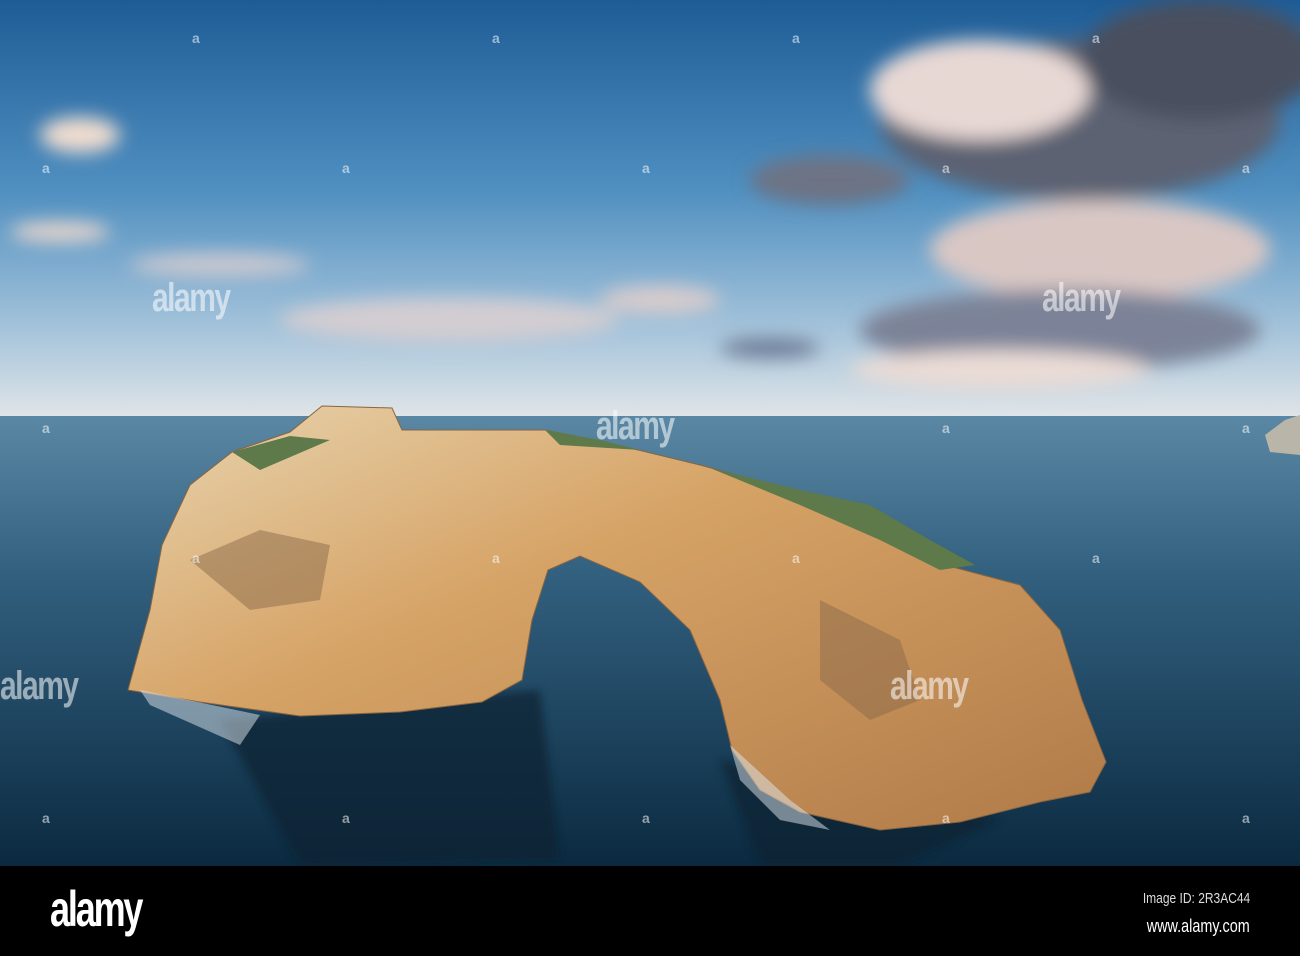 Image resolution: width=1300 pixels, height=956 pixels. Describe the element at coordinates (96, 909) in the screenshot. I see `alamy-logo: alamy` at that location.